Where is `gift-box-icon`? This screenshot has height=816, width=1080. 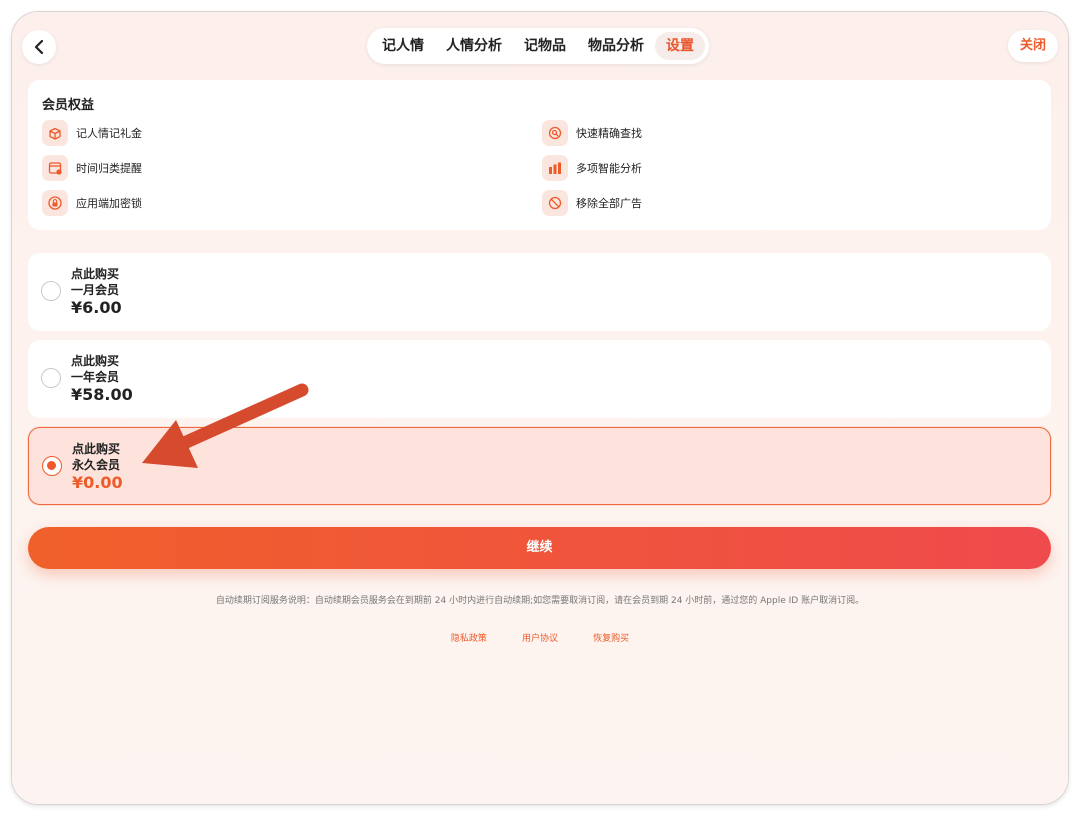 gift-box-icon is located at coordinates (55, 133).